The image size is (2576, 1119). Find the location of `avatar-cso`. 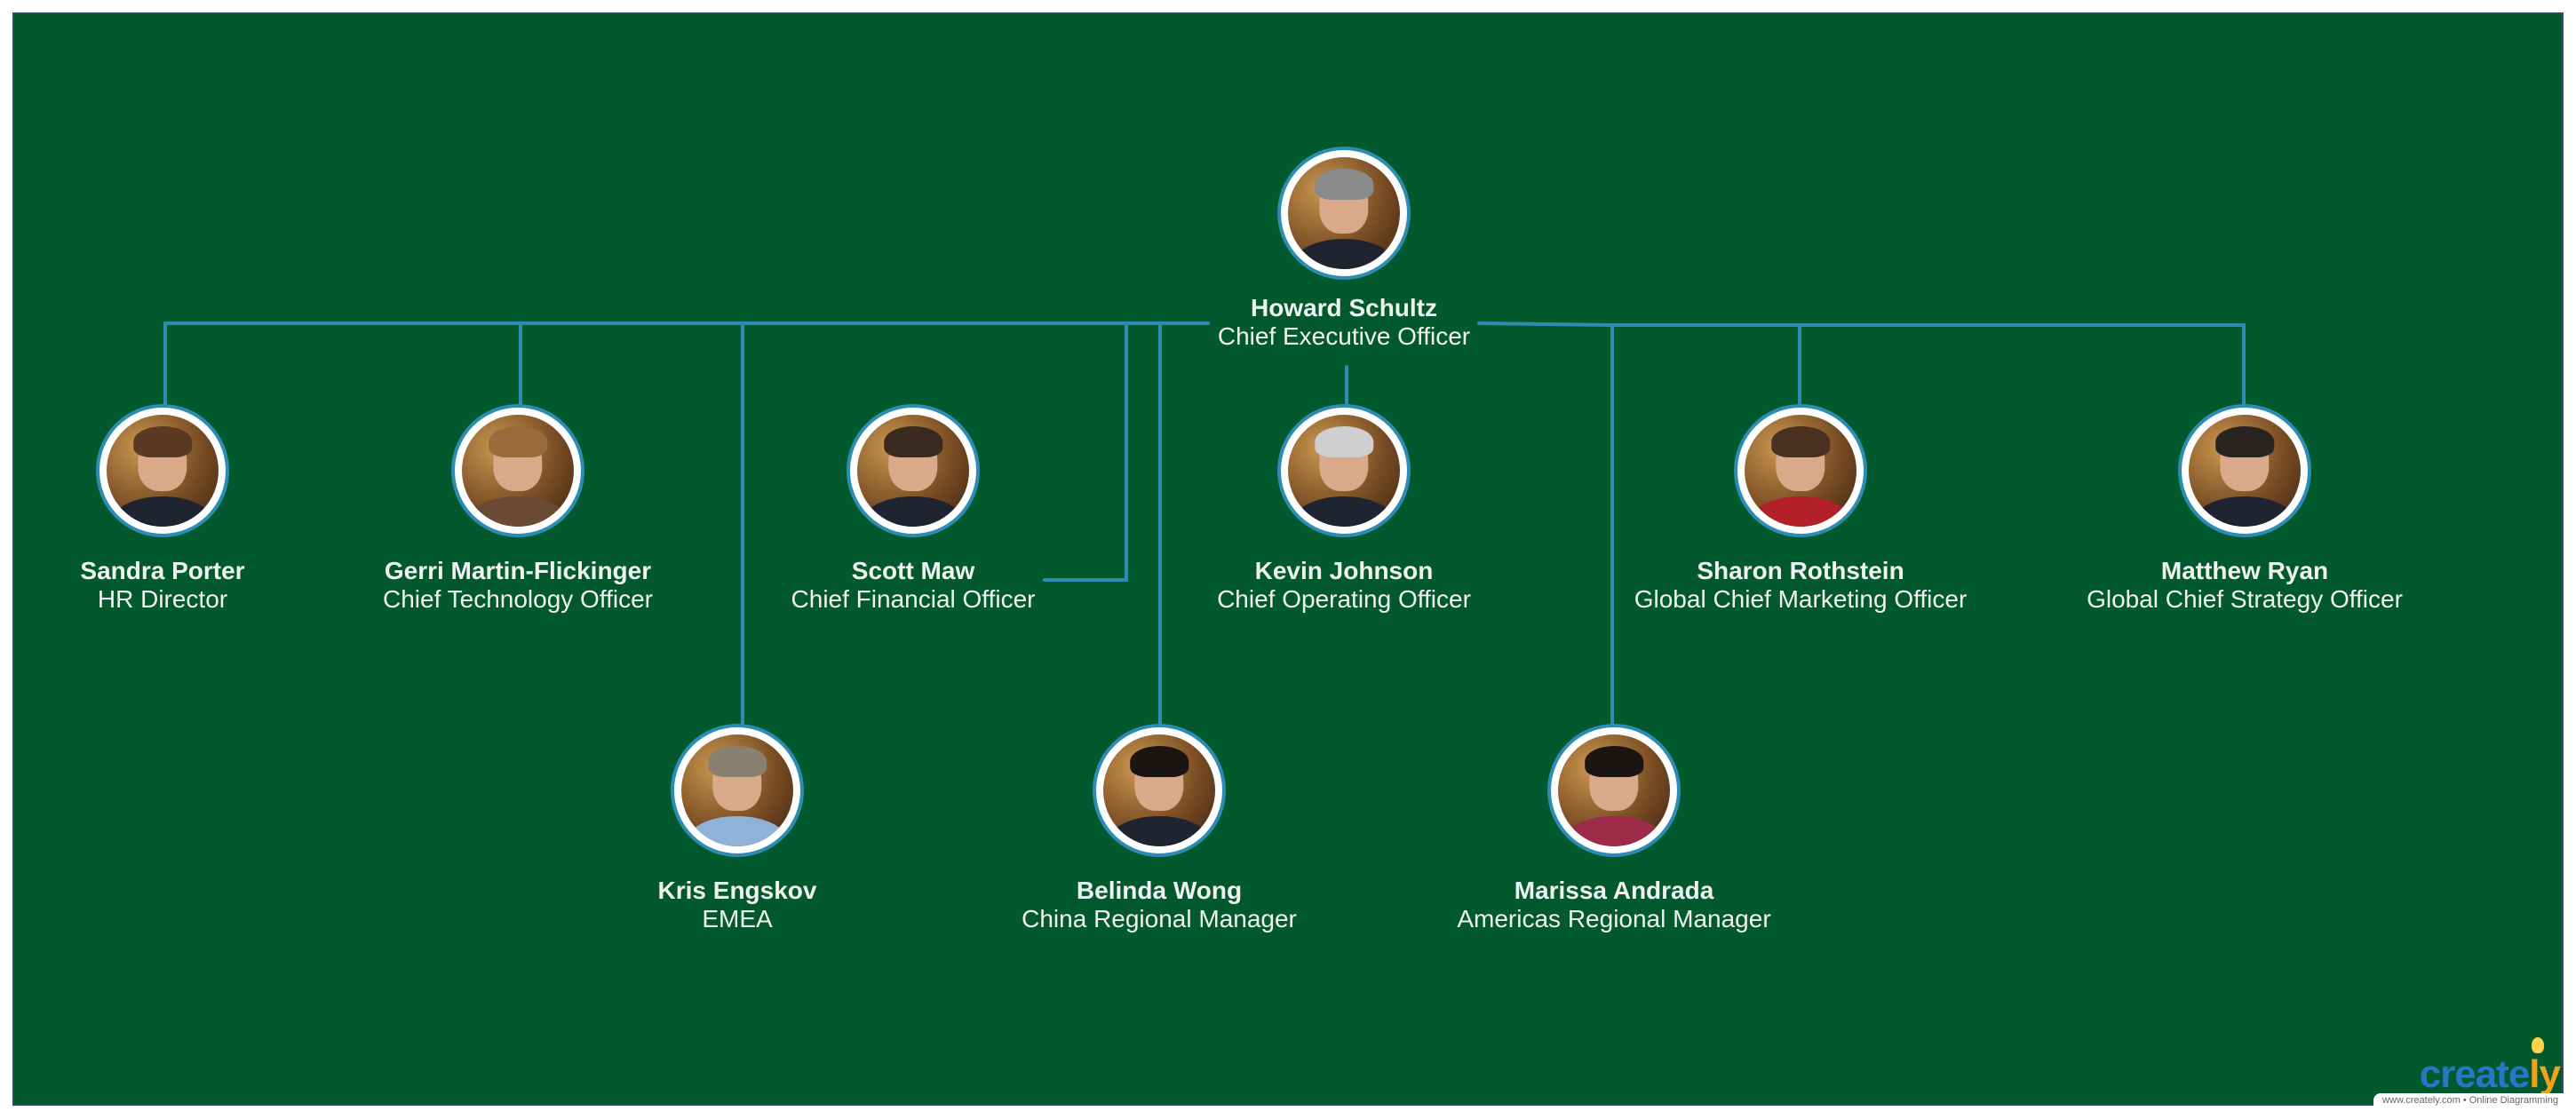

avatar-cso is located at coordinates (2244, 471).